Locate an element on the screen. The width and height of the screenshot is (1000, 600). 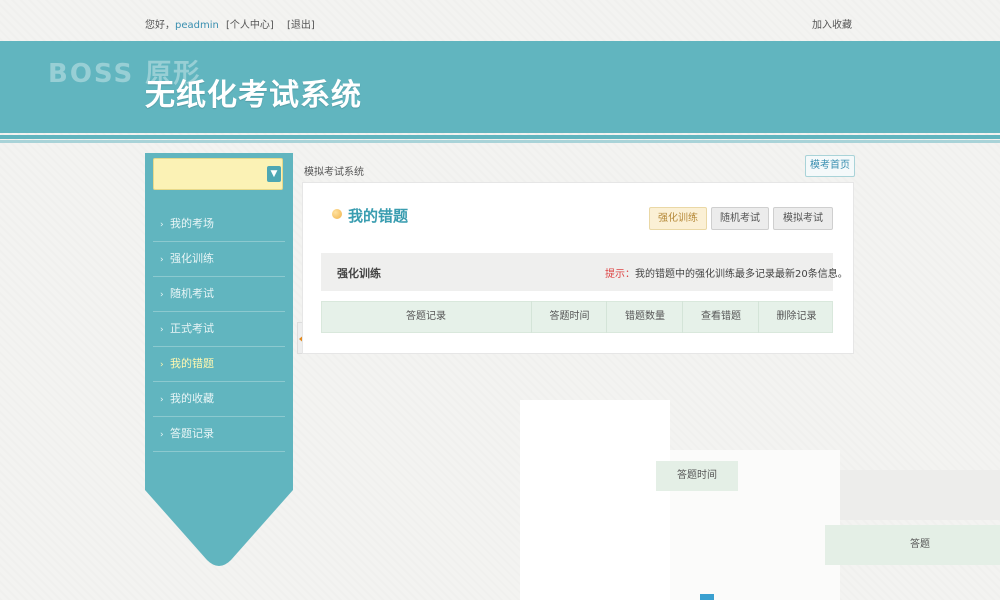
column-header-answer-time: 答题时间 is located at coordinates (569, 317).